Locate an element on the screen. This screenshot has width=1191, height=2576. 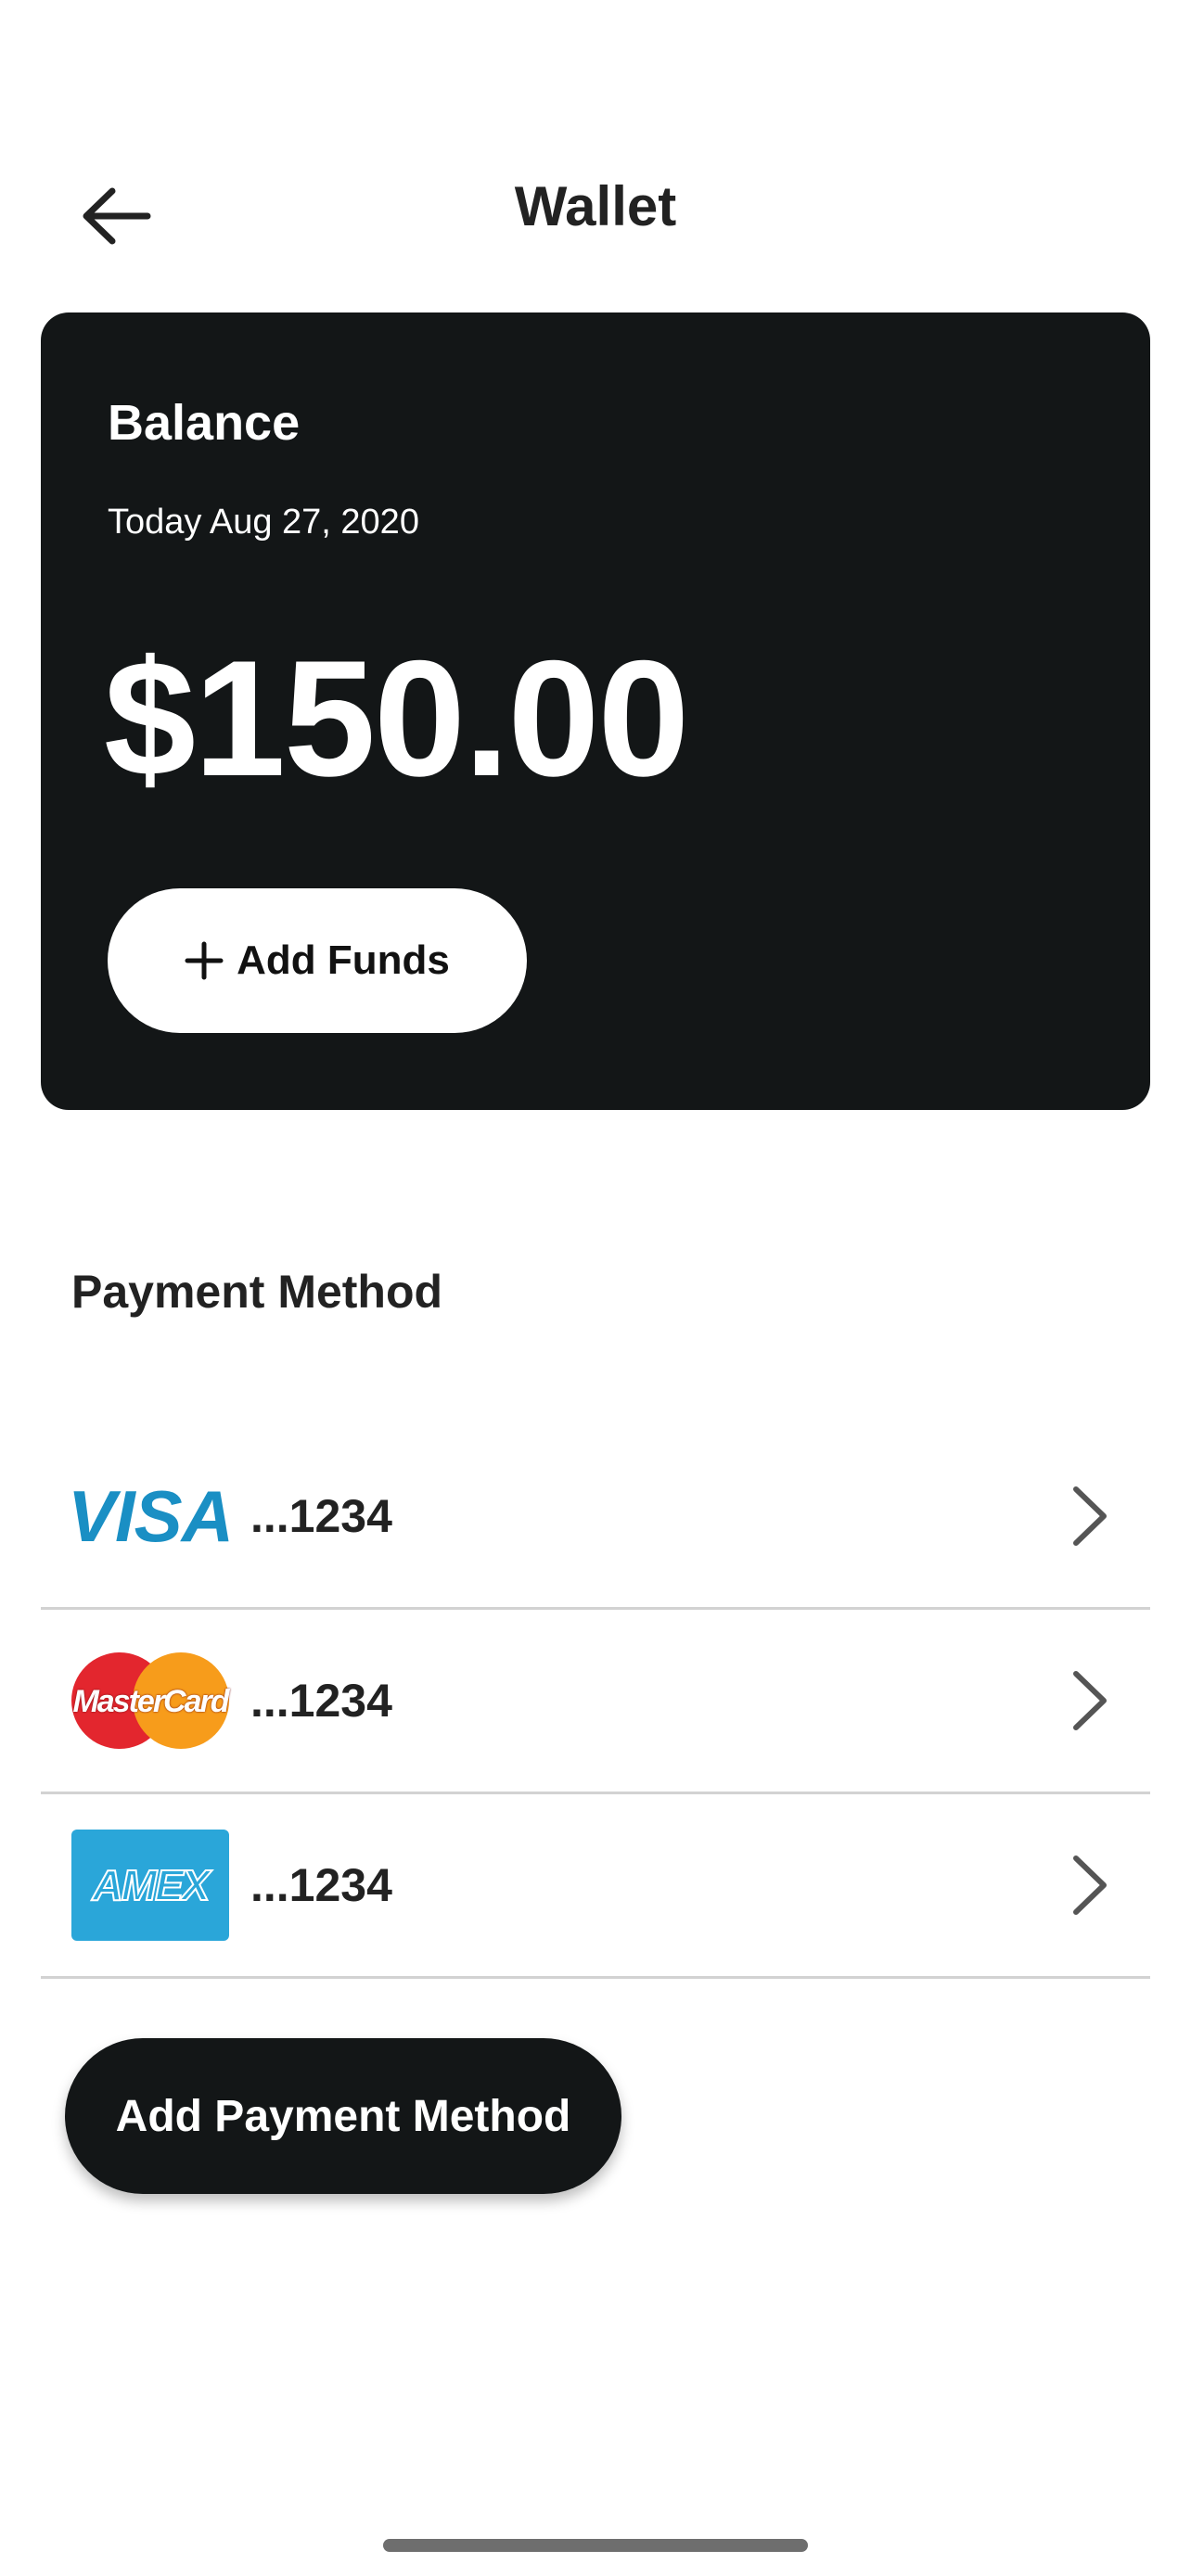
balance-label: Balance is located at coordinates (204, 423).